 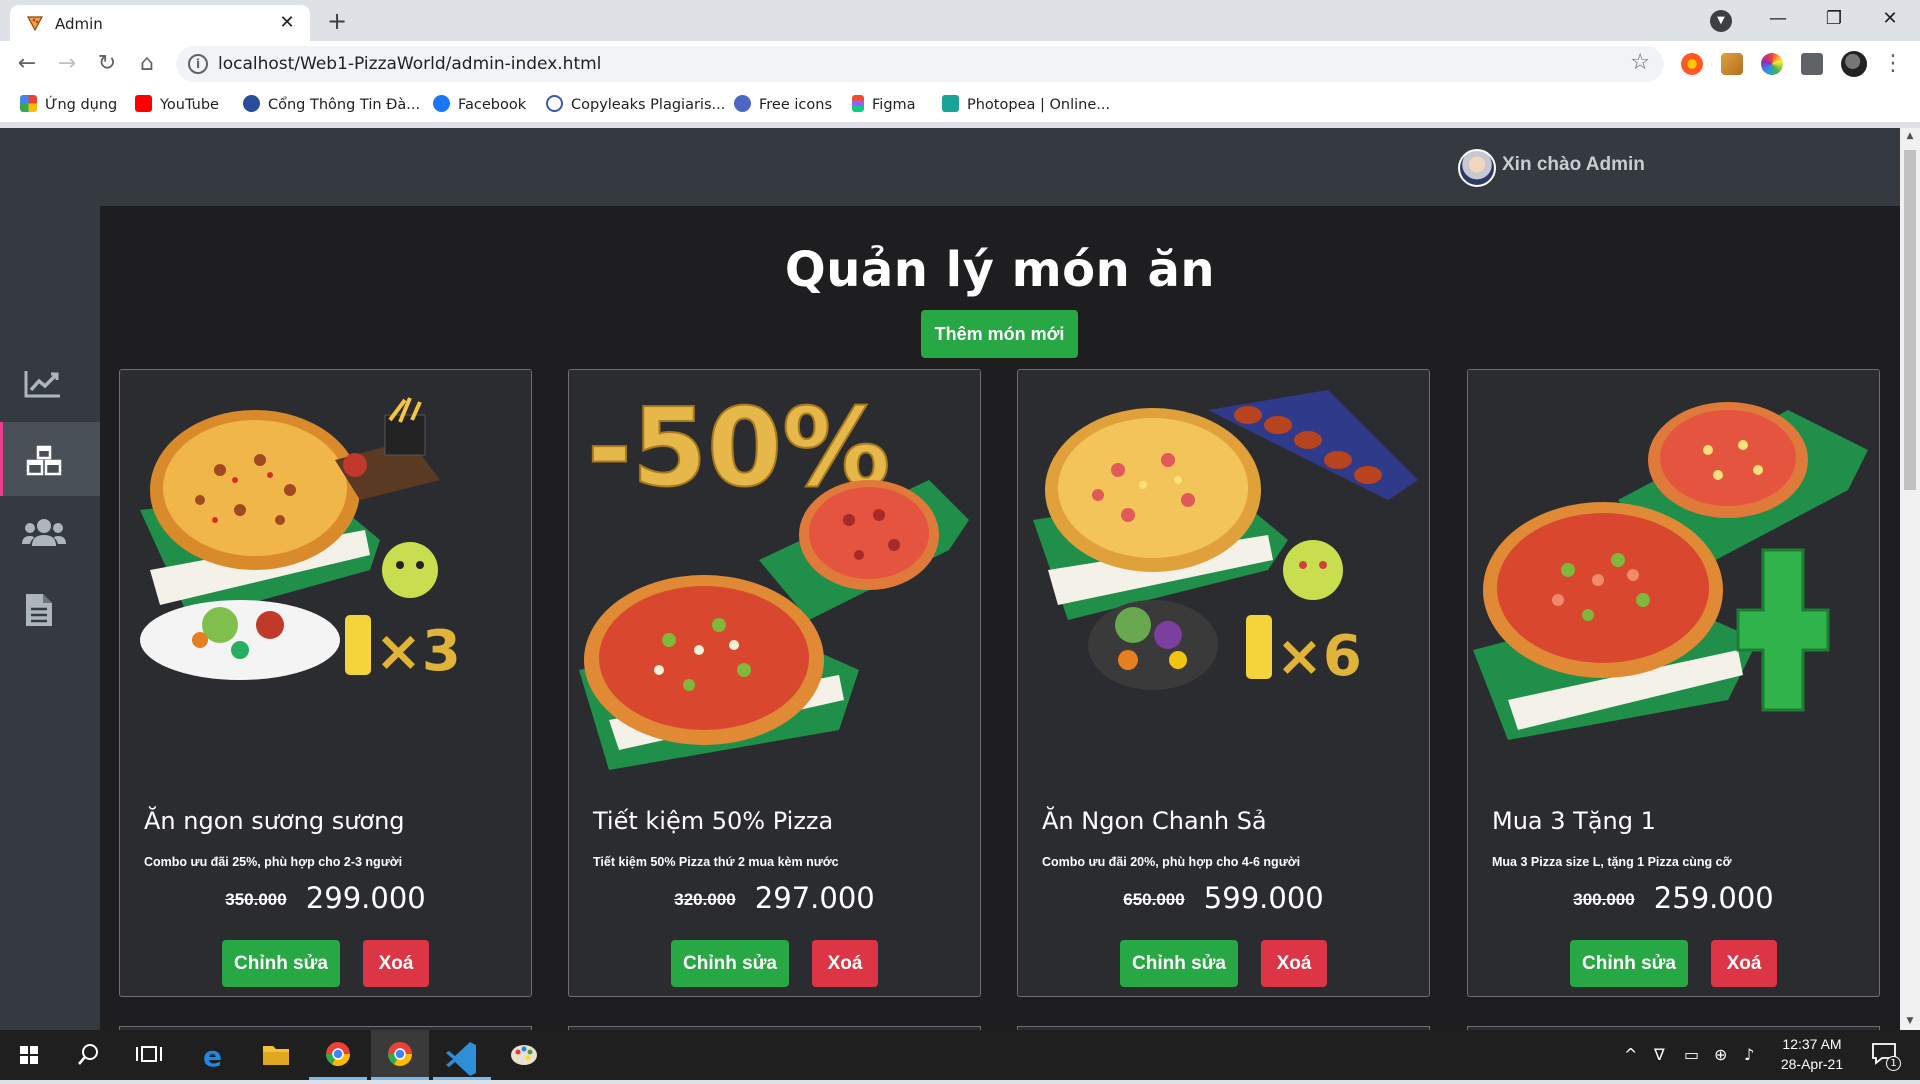 I want to click on sidebar-item-statistics, so click(x=50, y=384).